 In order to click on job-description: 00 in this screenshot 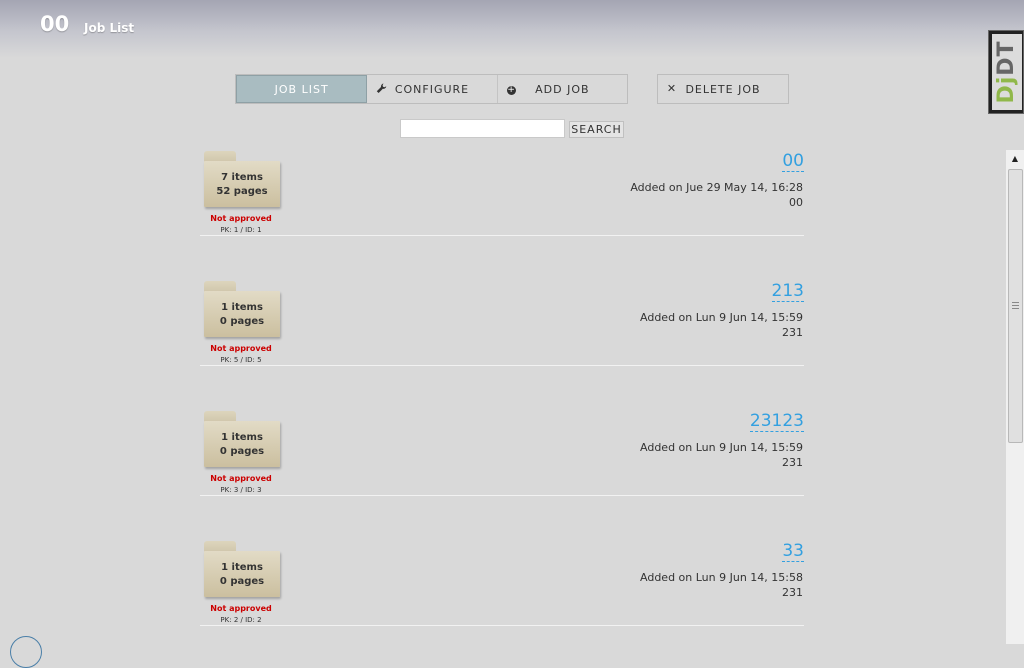, I will do `click(796, 202)`.